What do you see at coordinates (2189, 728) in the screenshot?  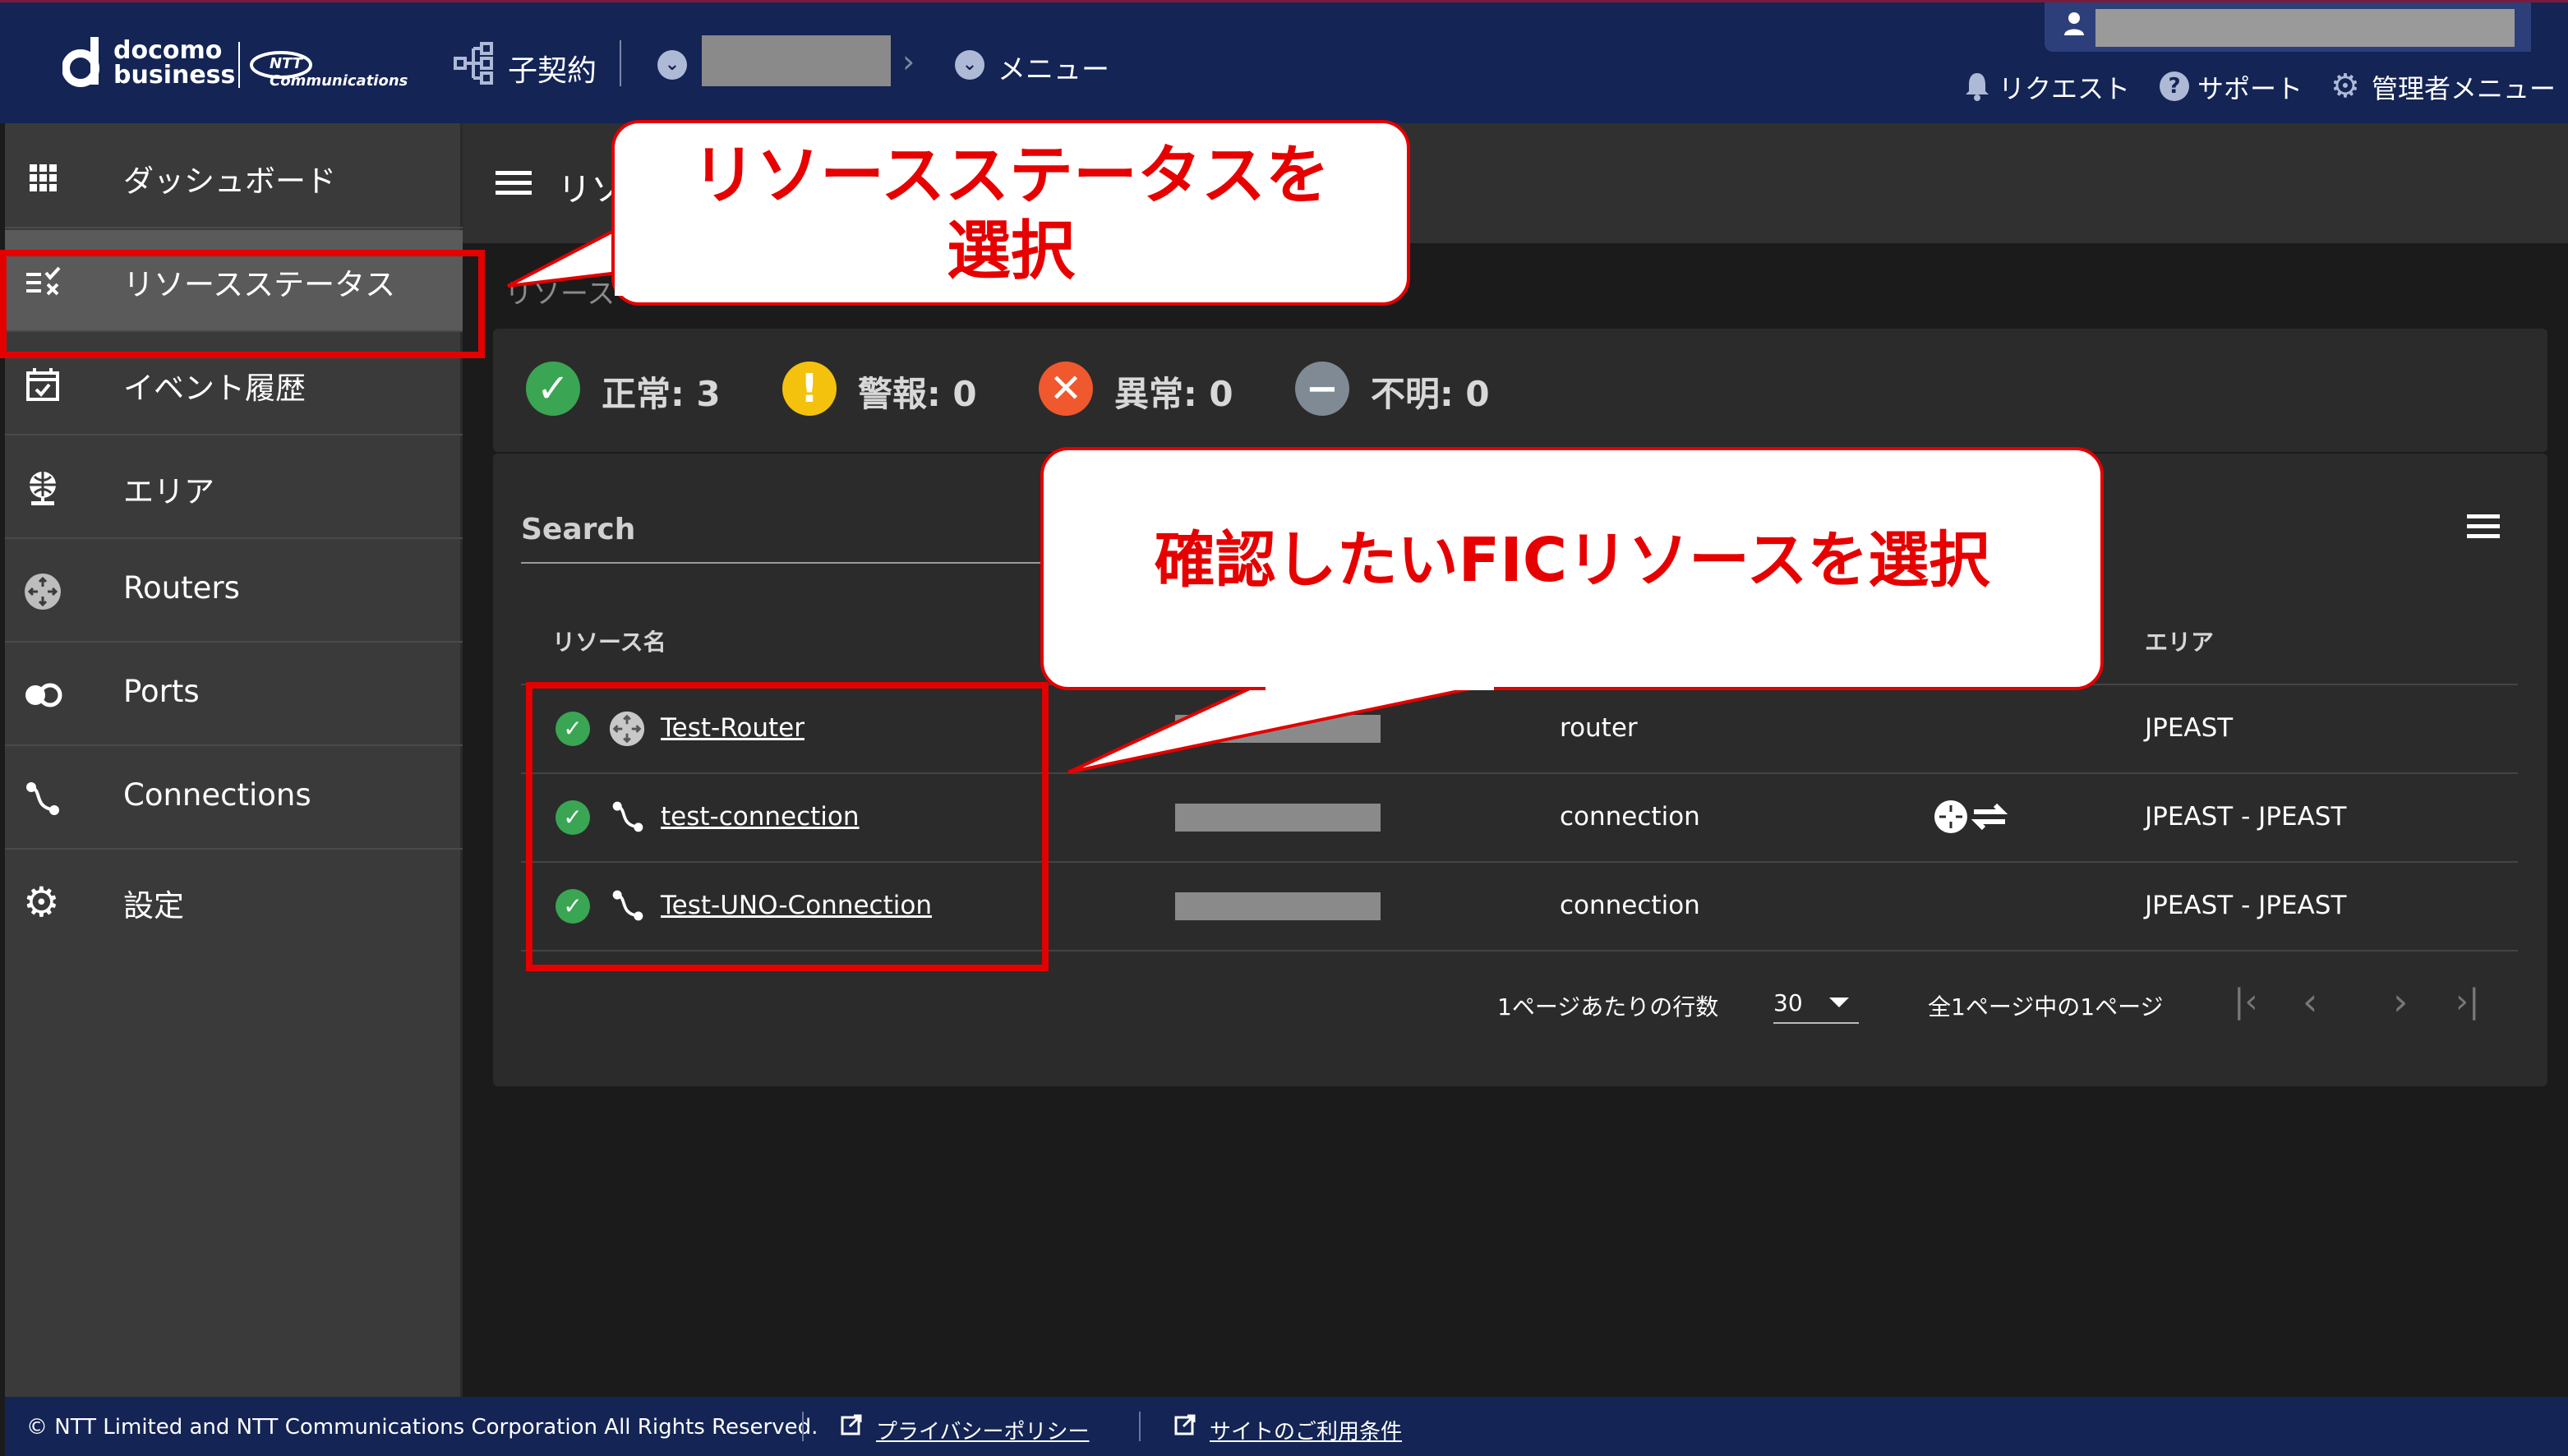 I see `resource-area: JPEAST` at bounding box center [2189, 728].